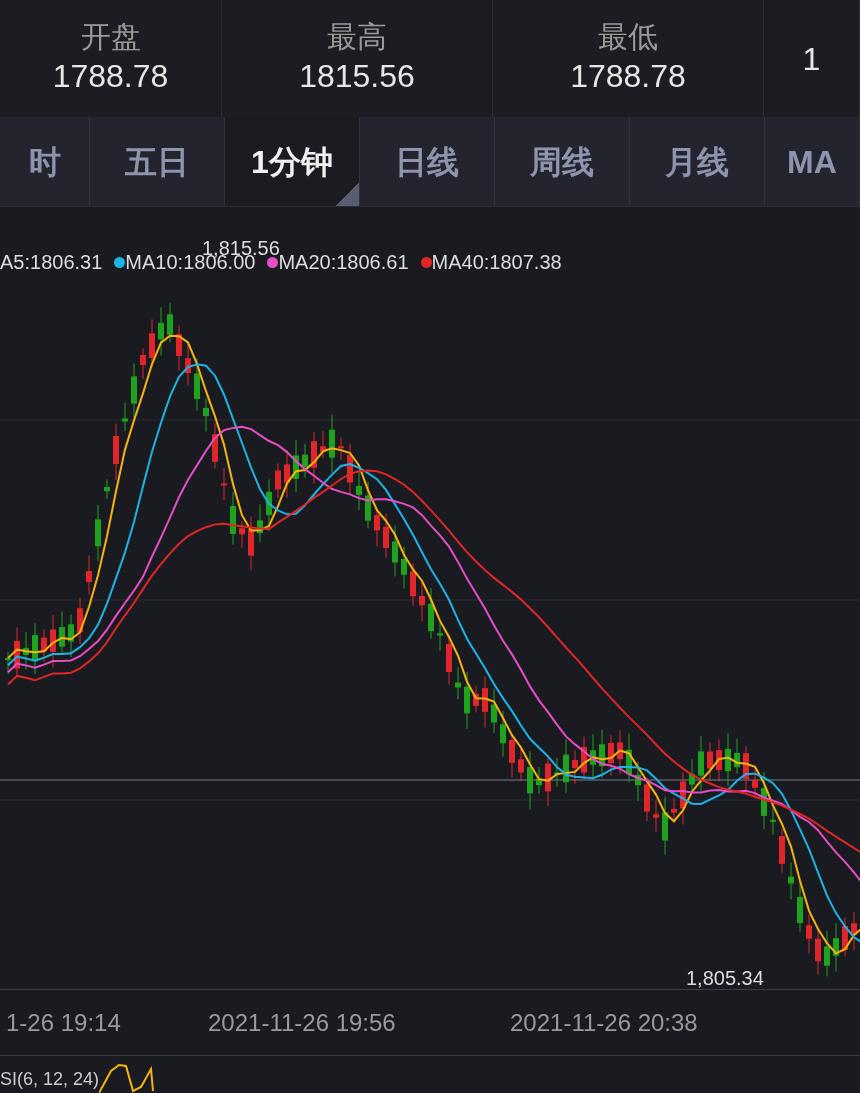 This screenshot has height=1093, width=860. Describe the element at coordinates (357, 76) in the screenshot. I see `stat-value: 1815.56` at that location.